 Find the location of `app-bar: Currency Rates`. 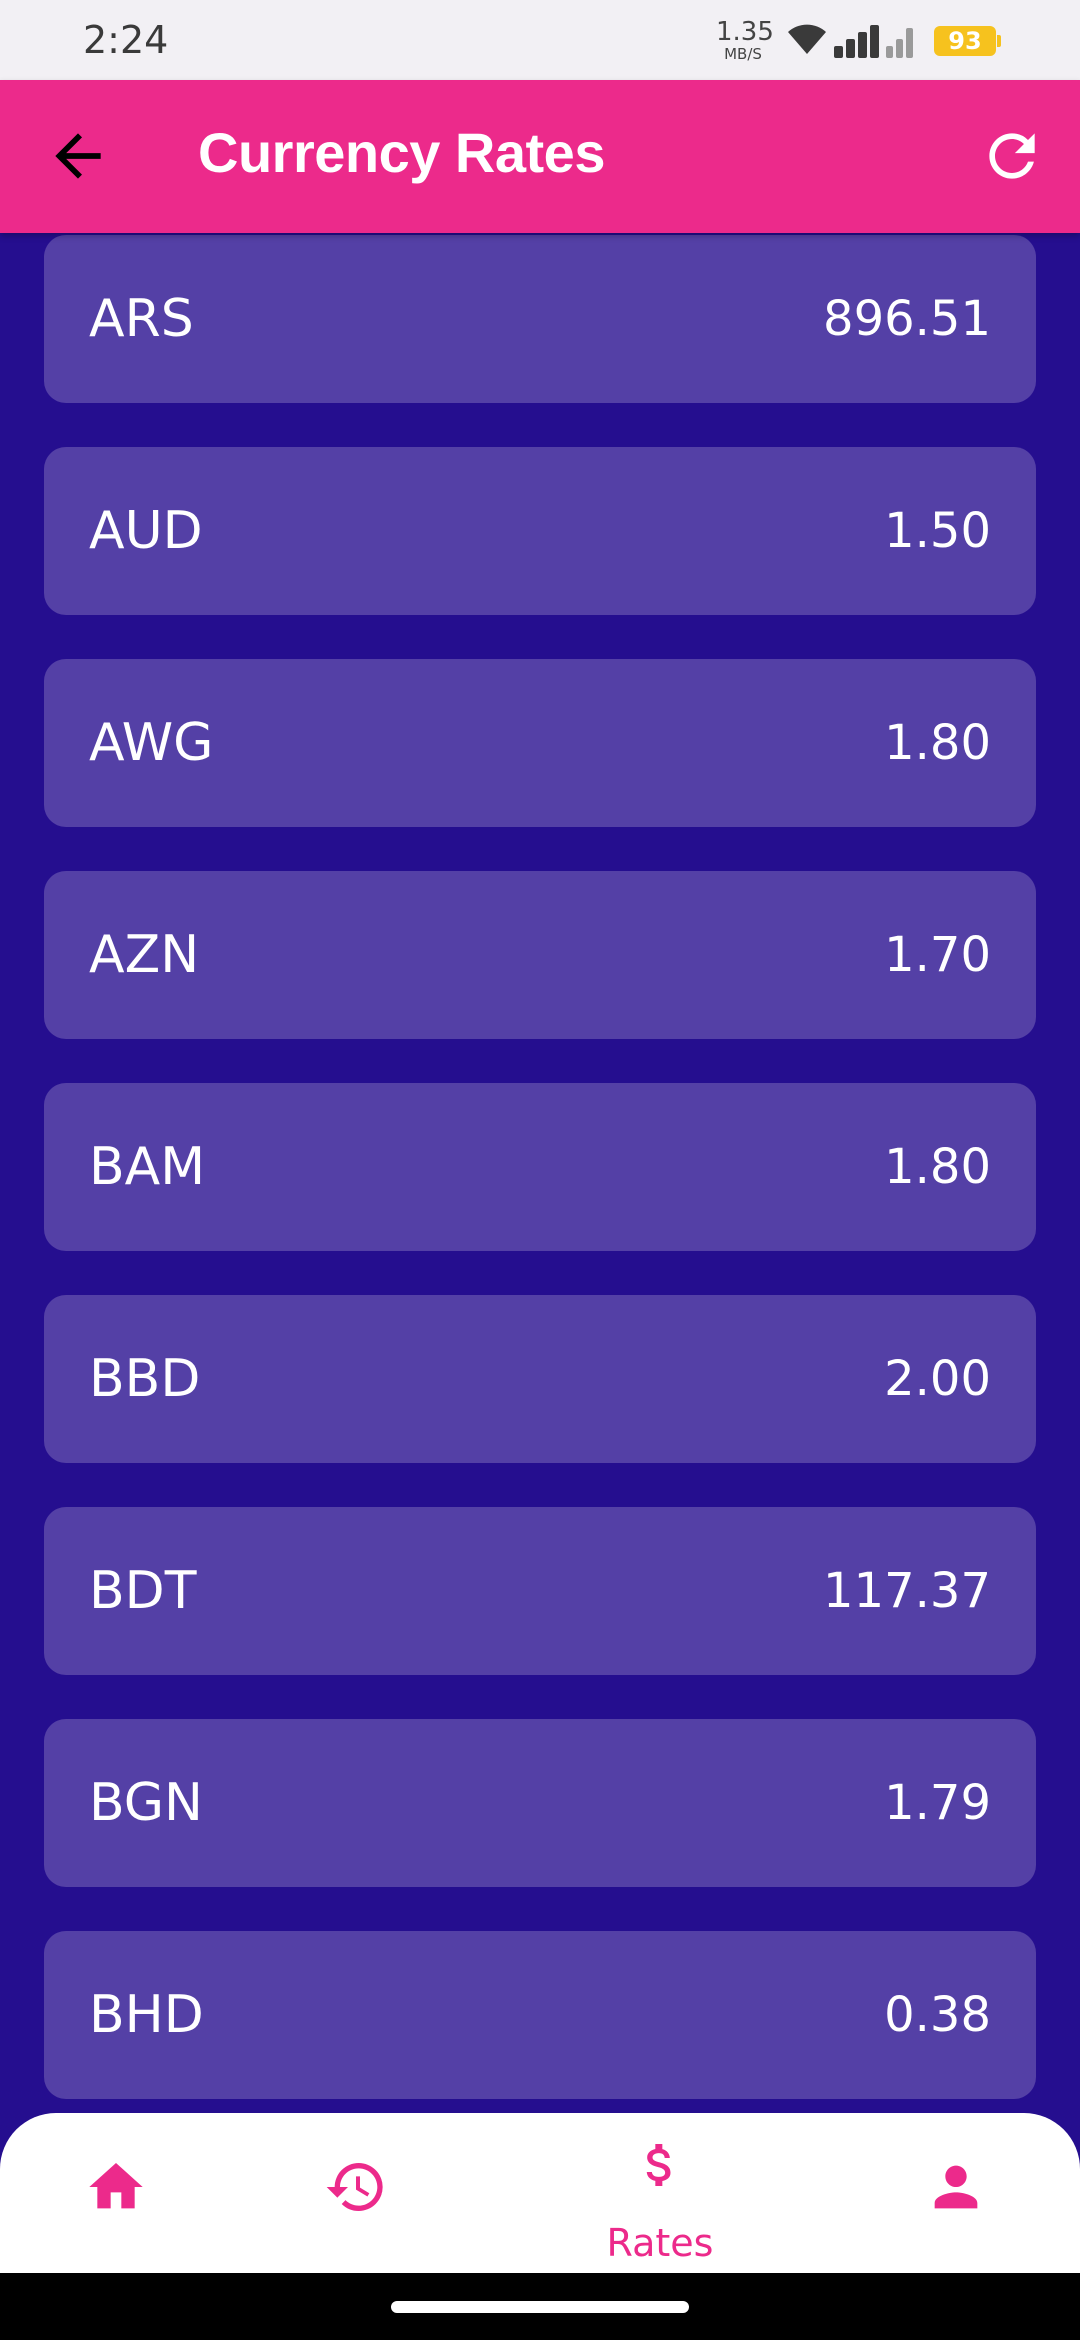

app-bar: Currency Rates is located at coordinates (540, 156).